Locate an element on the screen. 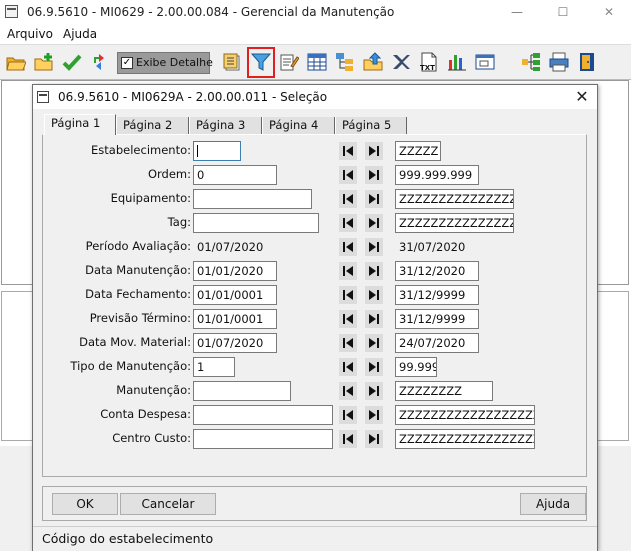 The image size is (631, 551). field-label-conta-despesa: Conta Despesa: is located at coordinates (145, 414).